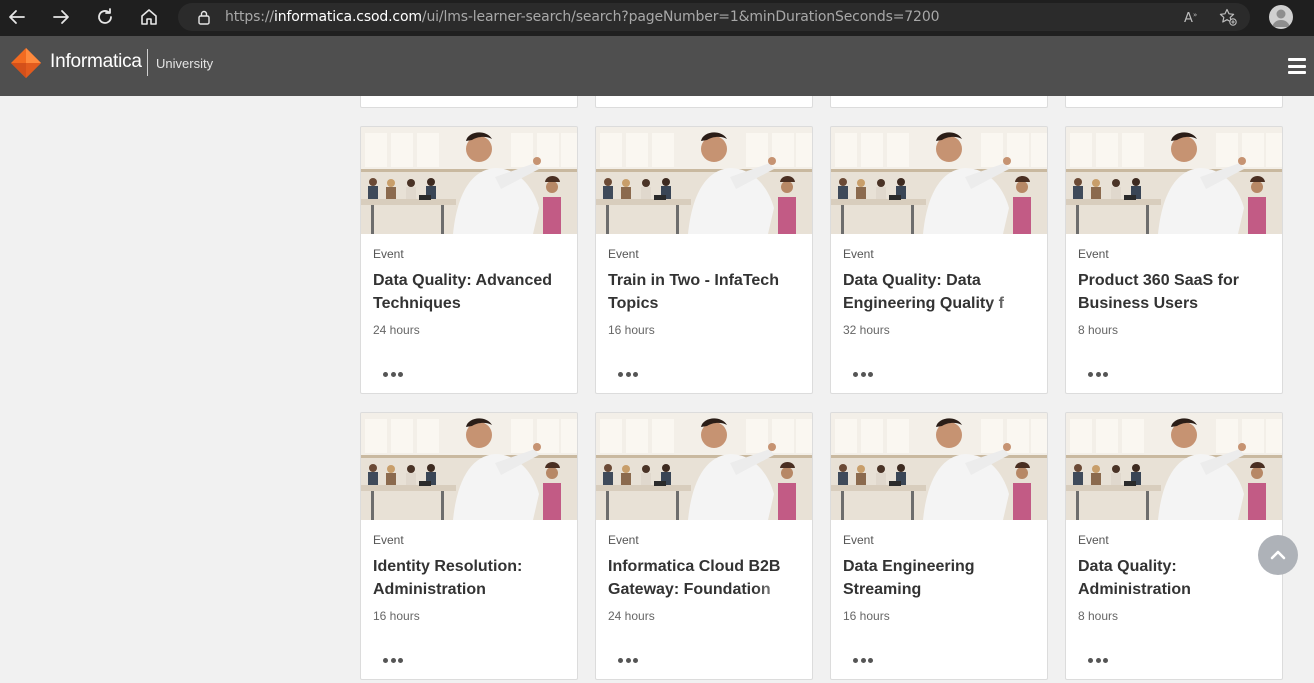 This screenshot has width=1314, height=683. What do you see at coordinates (96, 62) in the screenshot?
I see `logo-text: Informatica` at bounding box center [96, 62].